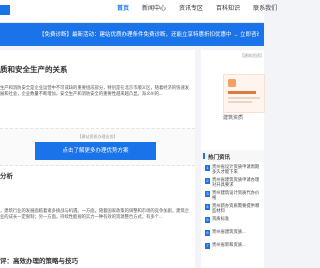  I want to click on hot-news-item: 1 贵州省设计资质申请周期多久才能下来, so click(232, 170).